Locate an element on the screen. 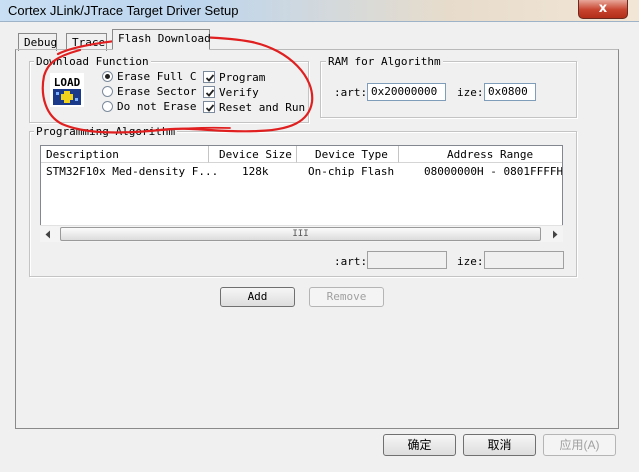 Image resolution: width=639 pixels, height=472 pixels. close-button: x is located at coordinates (603, 9).